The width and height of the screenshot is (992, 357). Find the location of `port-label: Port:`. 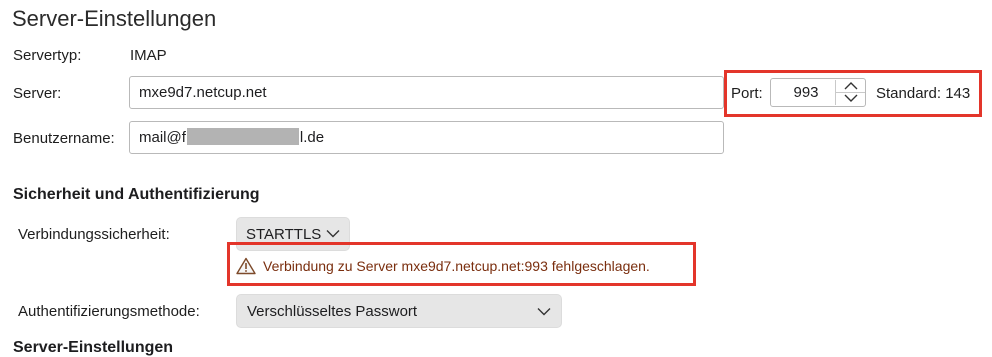

port-label: Port: is located at coordinates (747, 93).